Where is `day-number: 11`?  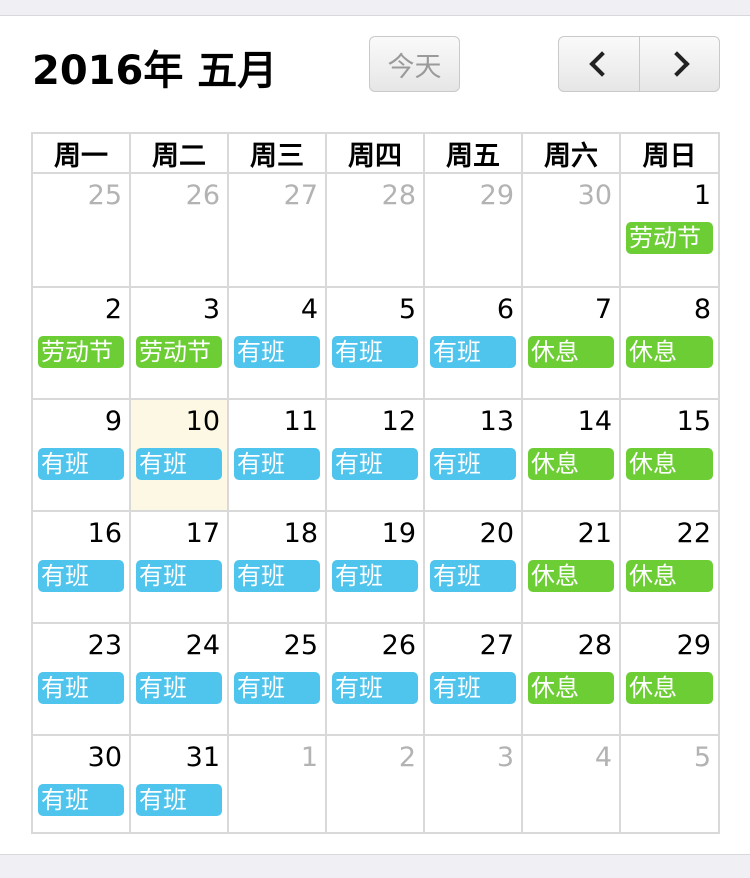 day-number: 11 is located at coordinates (300, 421).